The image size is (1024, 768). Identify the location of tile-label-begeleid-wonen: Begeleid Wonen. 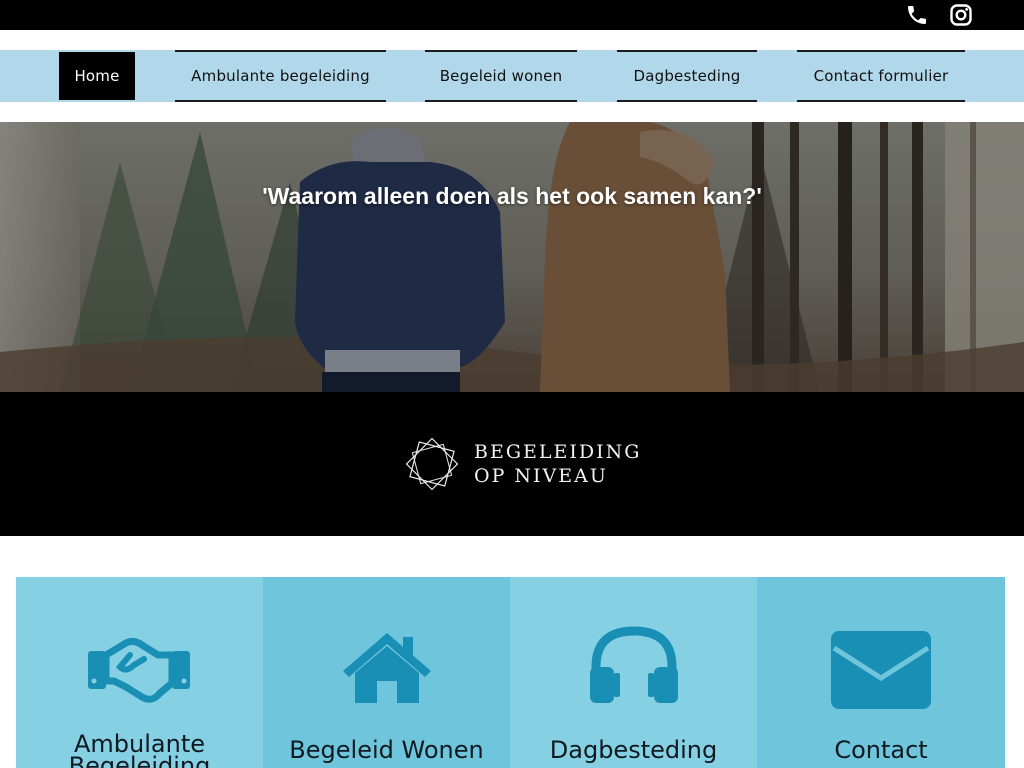
(386, 750).